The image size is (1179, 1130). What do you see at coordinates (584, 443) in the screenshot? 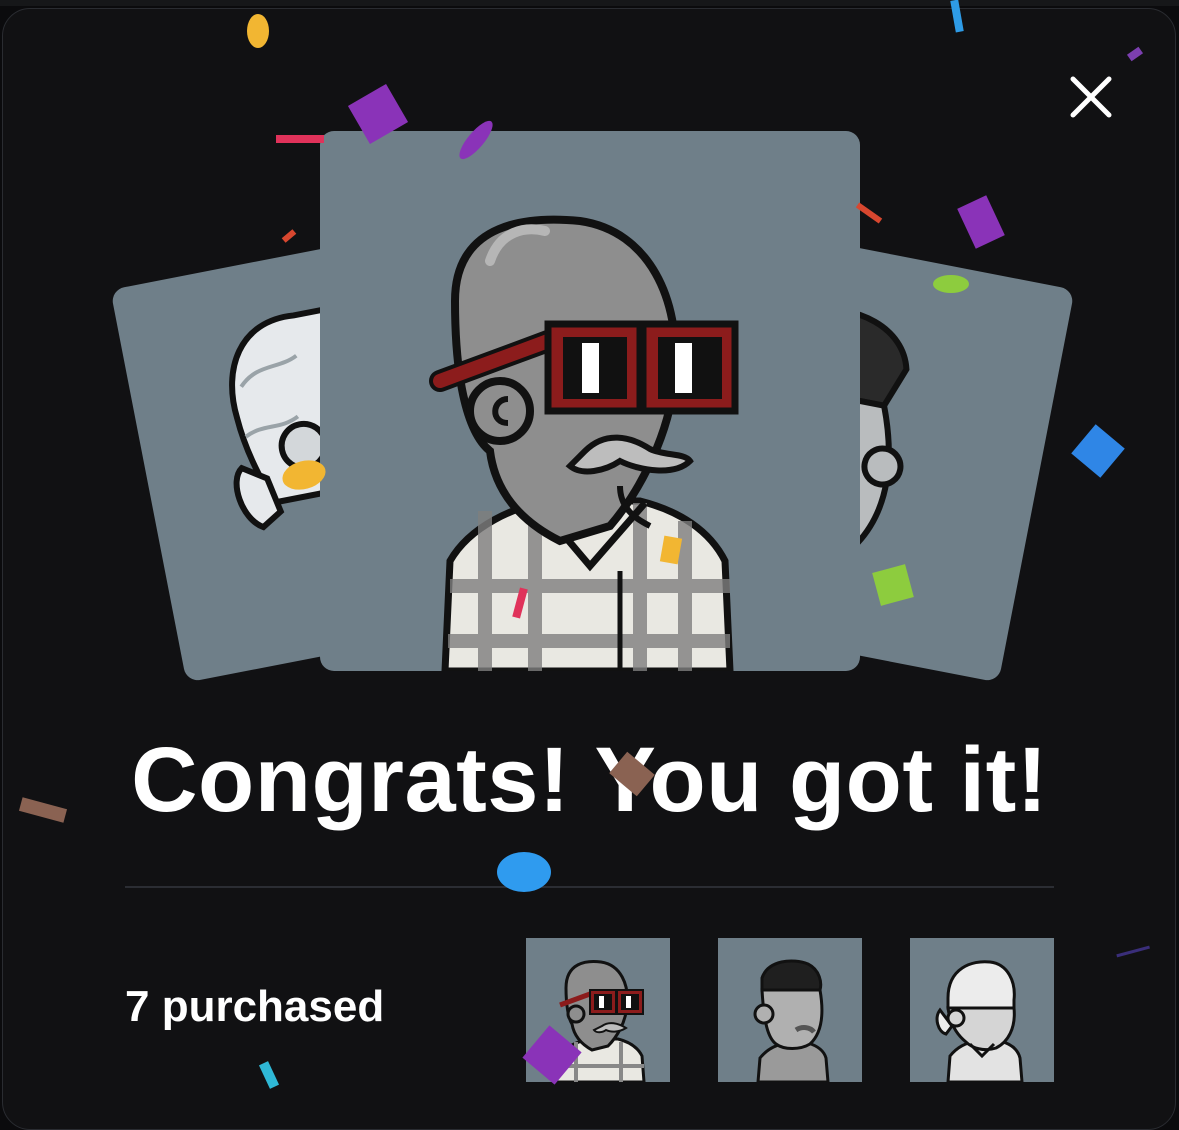
I see `avatar-bald-red-glasses-illustration` at bounding box center [584, 443].